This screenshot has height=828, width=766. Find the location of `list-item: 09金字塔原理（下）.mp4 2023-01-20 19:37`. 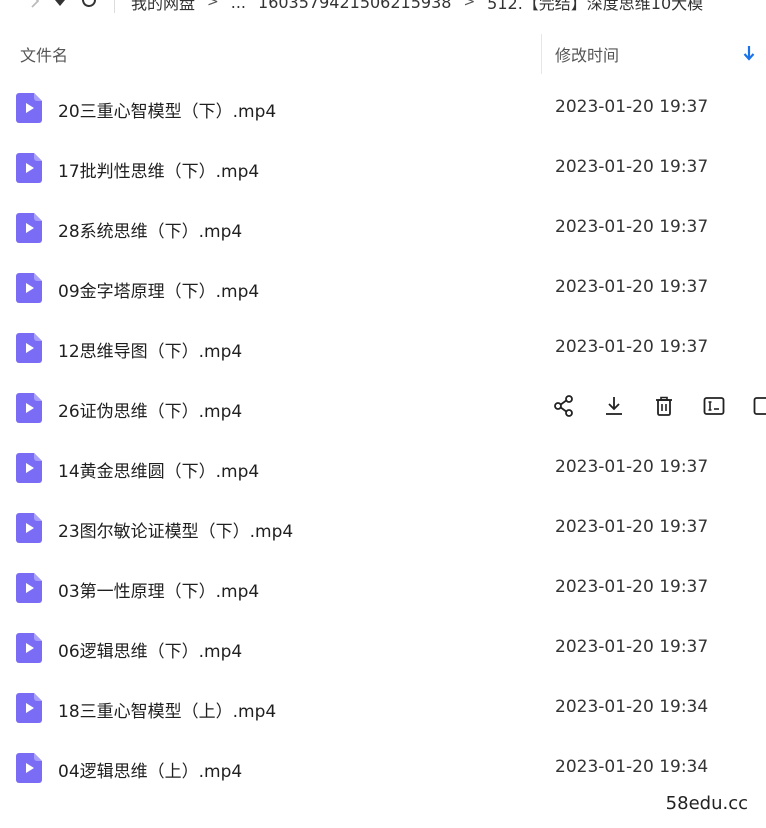

list-item: 09金字塔原理（下）.mp4 2023-01-20 19:37 is located at coordinates (383, 288).